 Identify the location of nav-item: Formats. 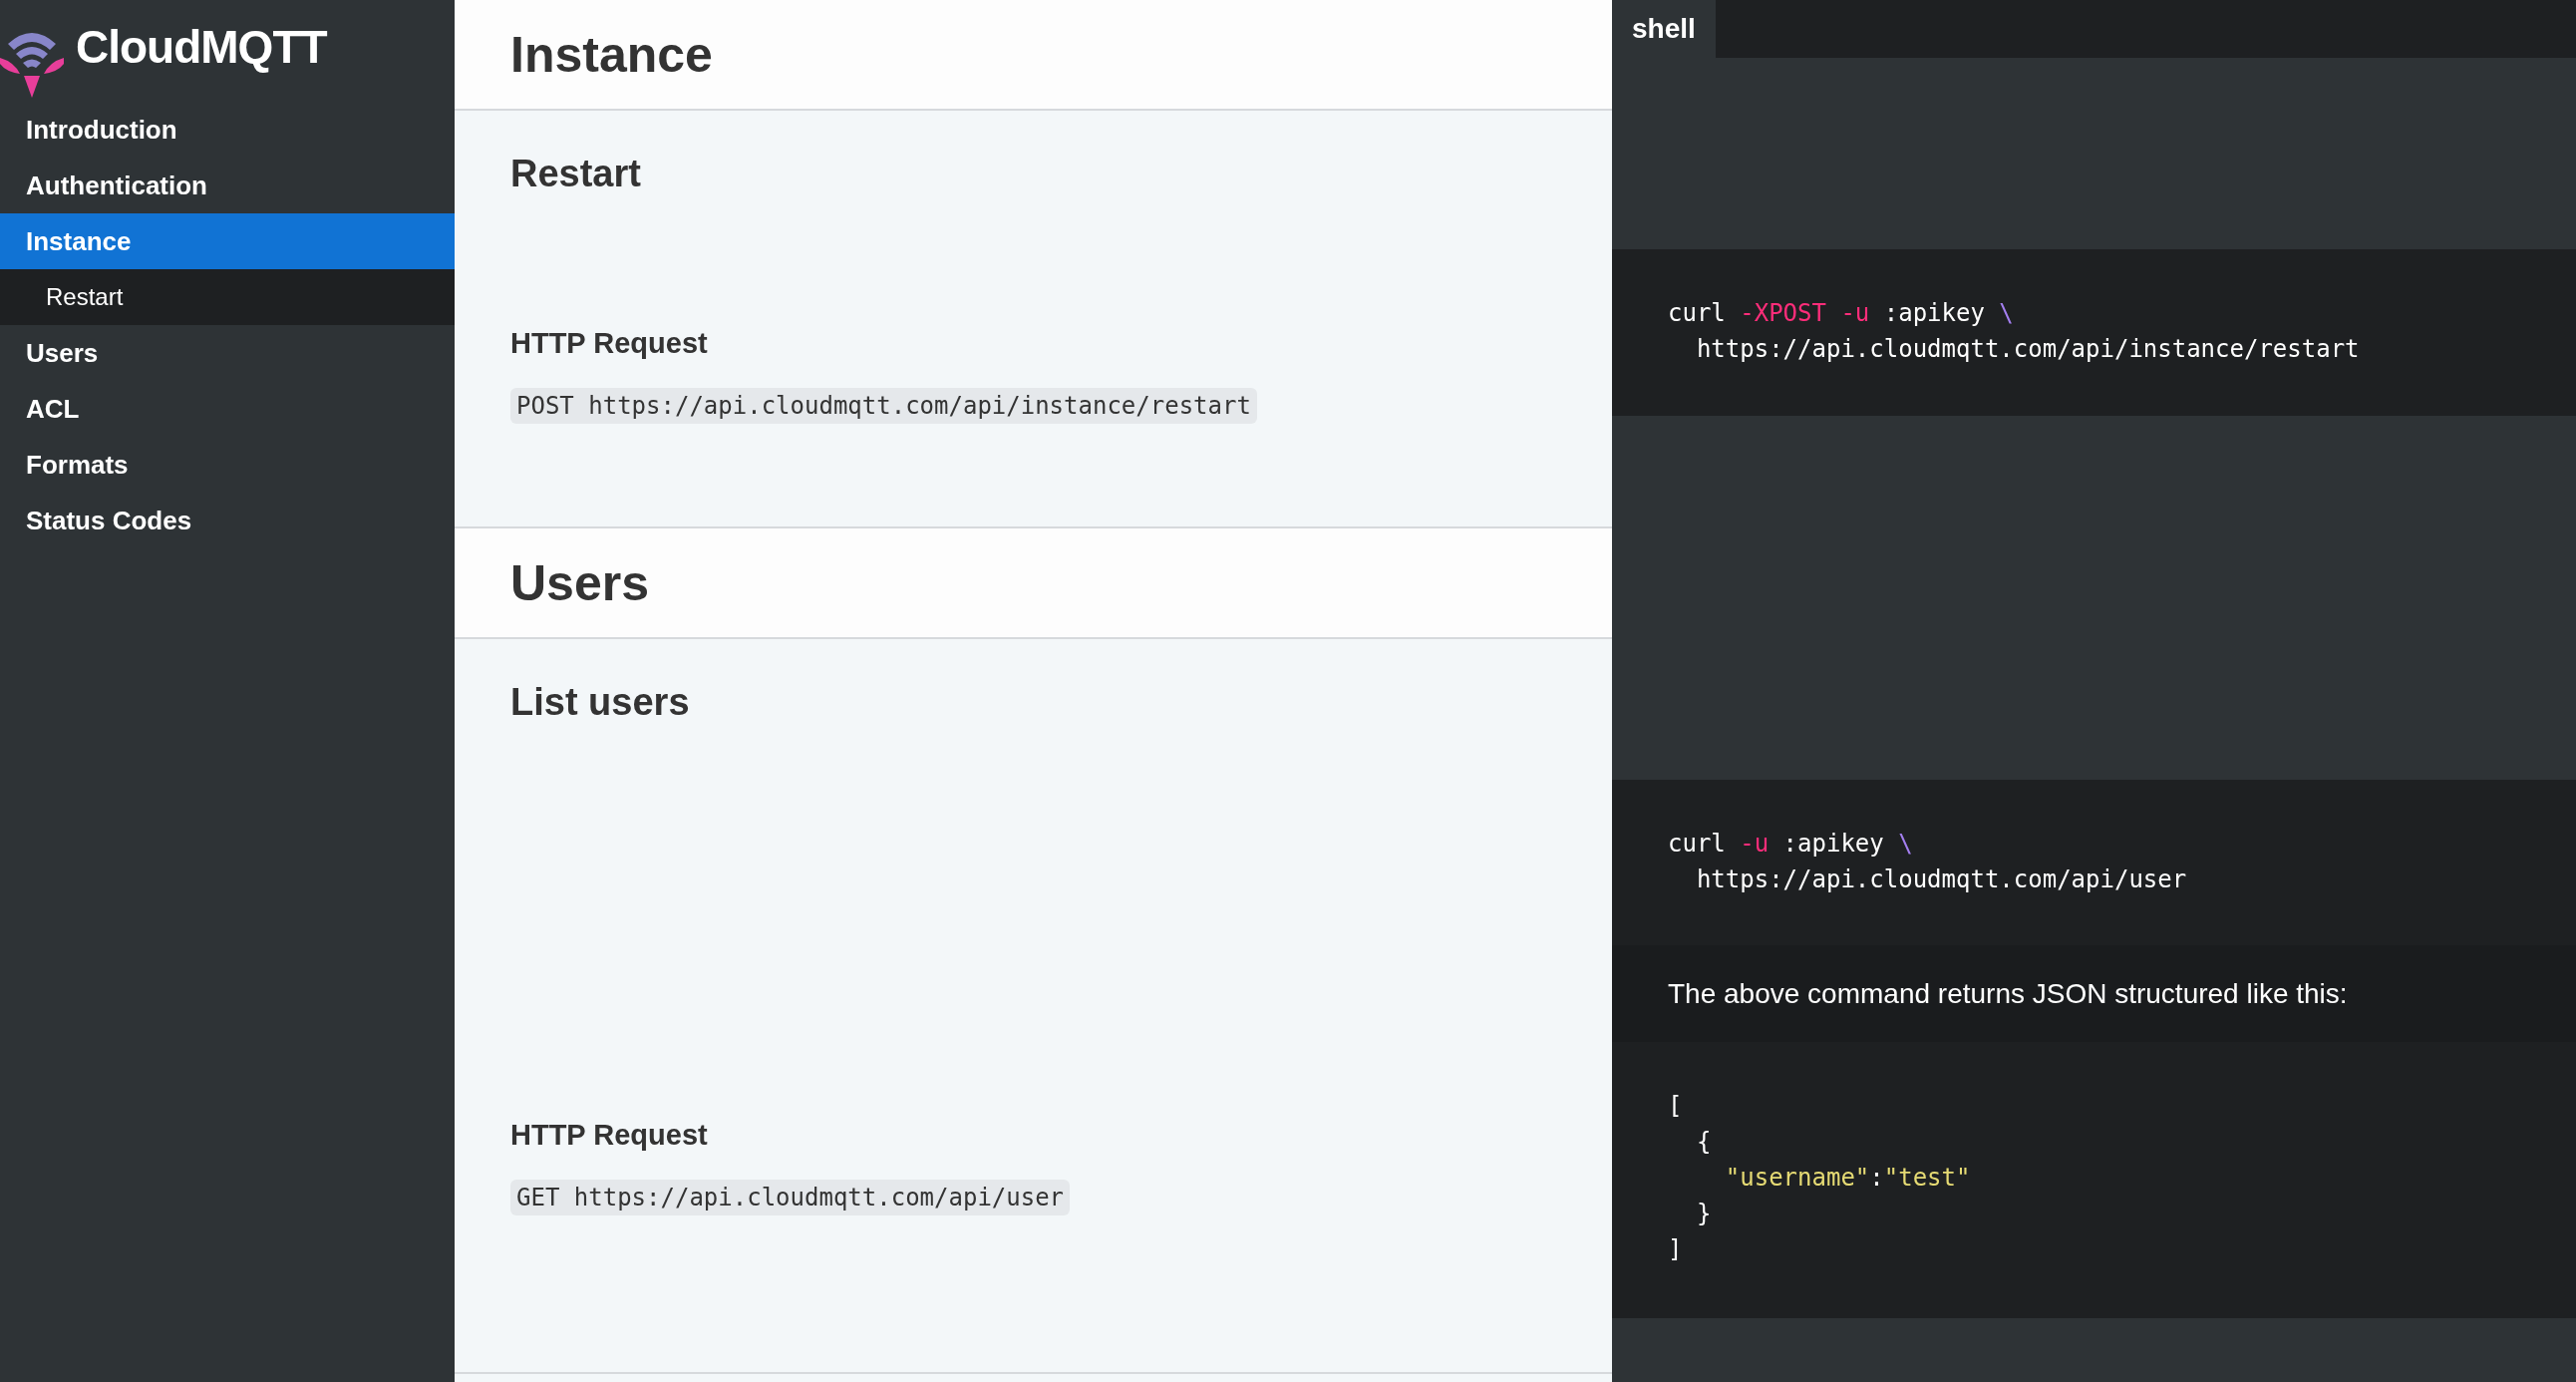
(227, 465).